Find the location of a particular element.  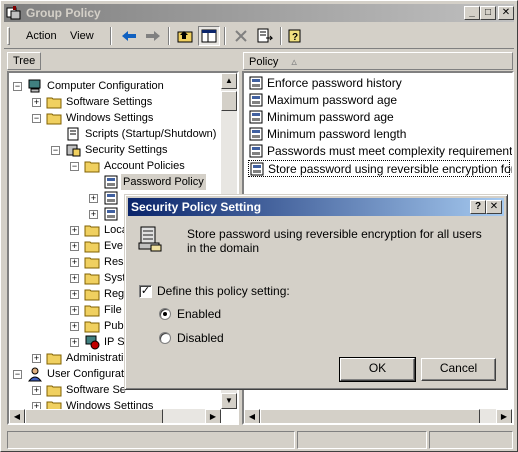

back-button is located at coordinates (129, 36).